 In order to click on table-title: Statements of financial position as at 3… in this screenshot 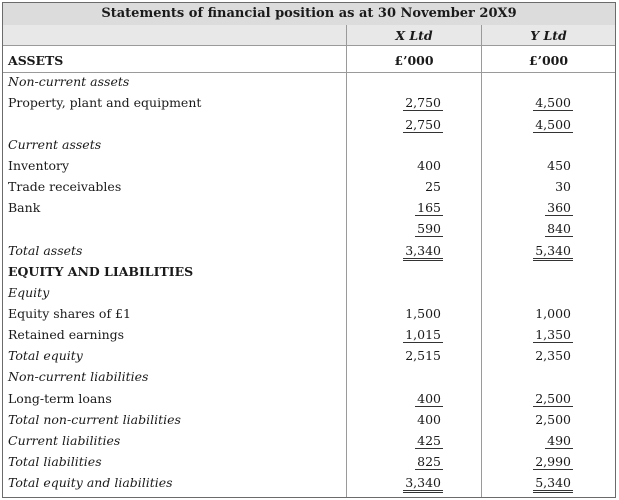, I will do `click(309, 14)`.